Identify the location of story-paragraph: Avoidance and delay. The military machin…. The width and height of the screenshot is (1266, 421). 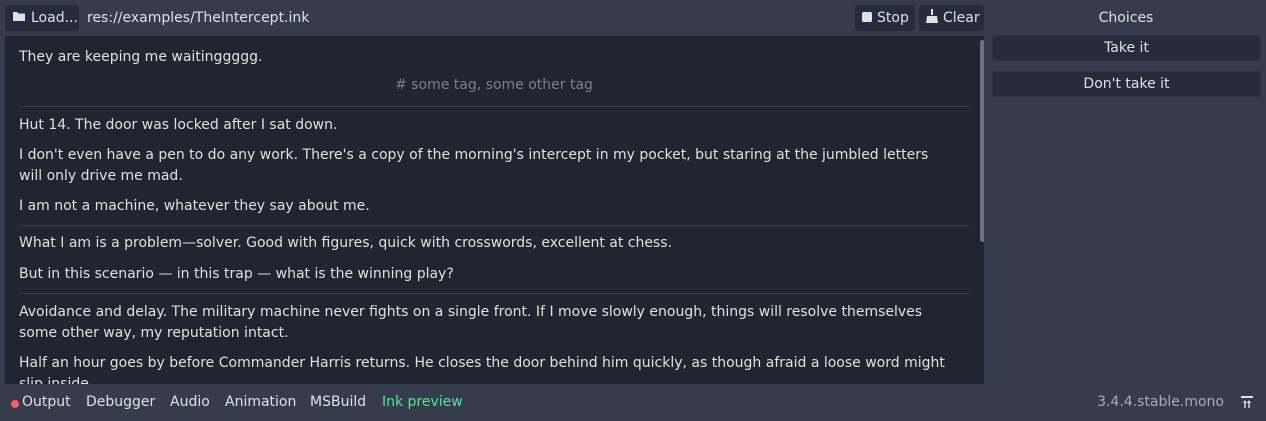
(471, 322).